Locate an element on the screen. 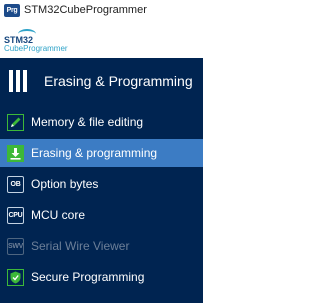 This screenshot has width=320, height=303. app-icon: Prg is located at coordinates (12, 10).